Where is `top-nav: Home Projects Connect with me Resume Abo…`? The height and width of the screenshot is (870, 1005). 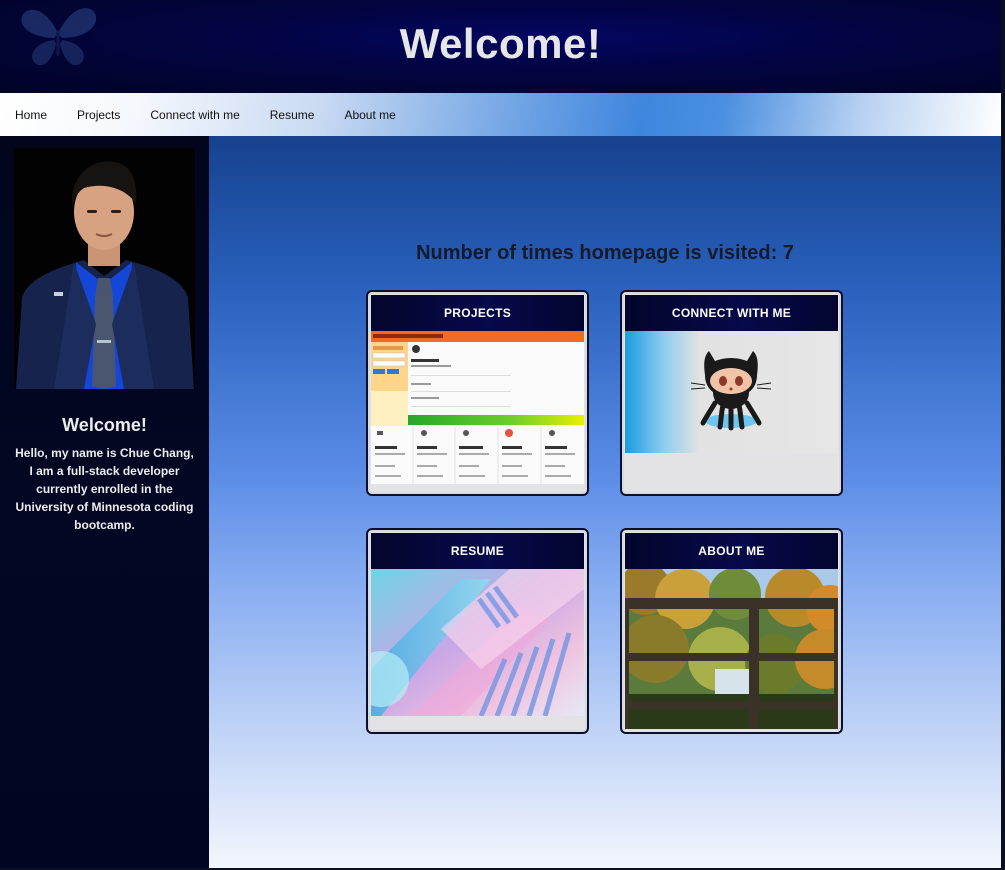
top-nav: Home Projects Connect with me Resume Abo… is located at coordinates (500, 114).